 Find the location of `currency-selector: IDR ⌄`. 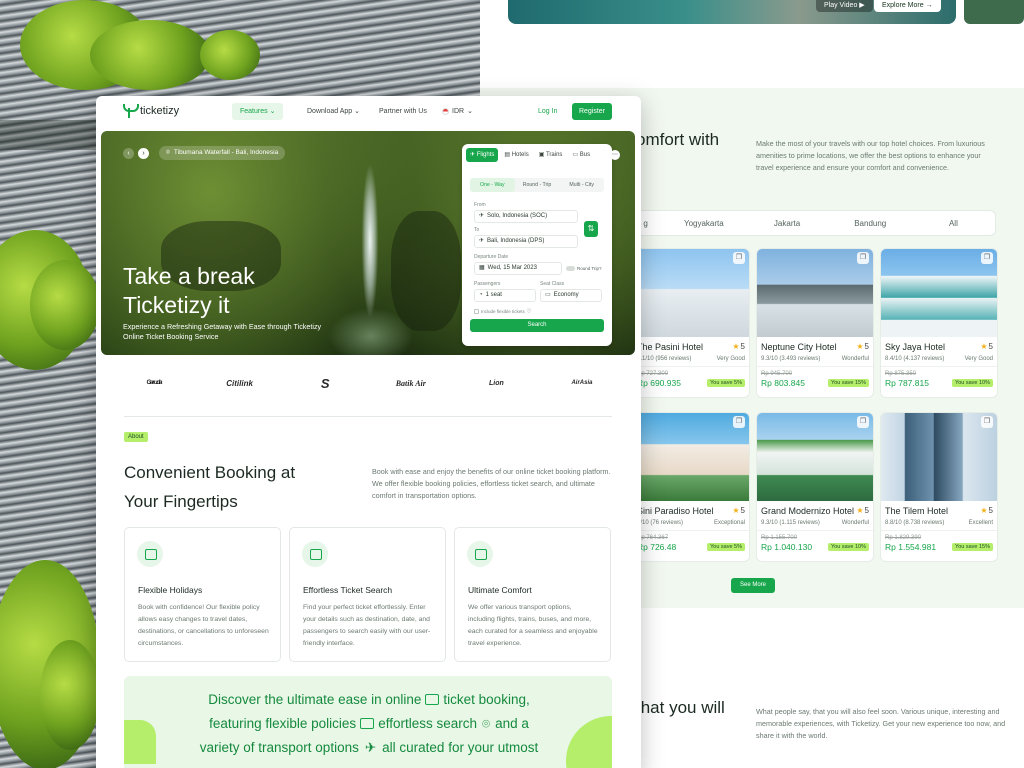

currency-selector: IDR ⌄ is located at coordinates (457, 111).